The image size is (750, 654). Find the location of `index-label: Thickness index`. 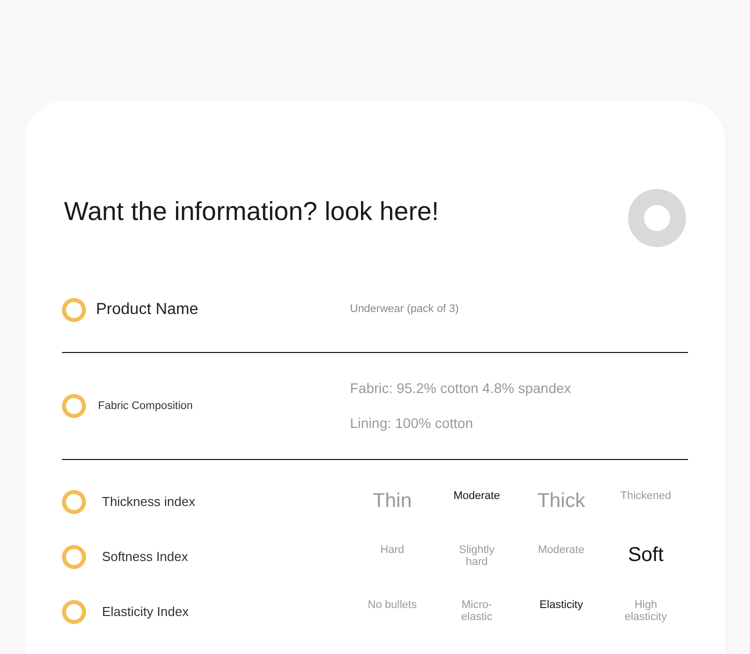

index-label: Thickness index is located at coordinates (149, 501).